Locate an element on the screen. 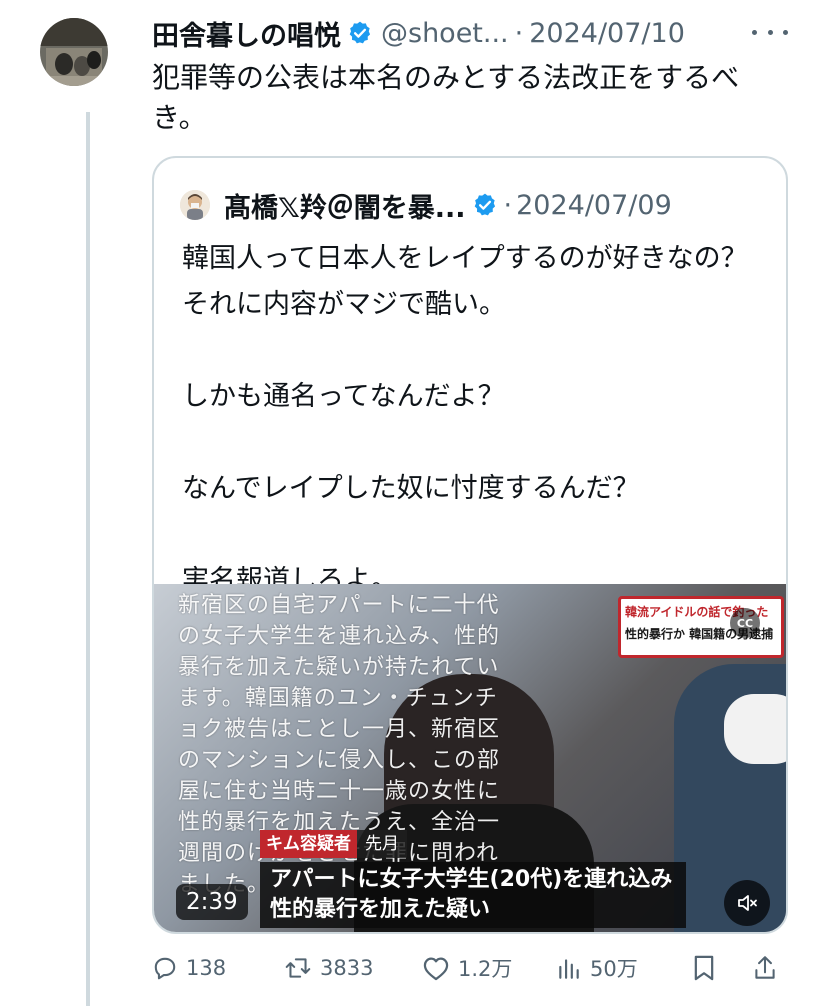 Image resolution: width=828 pixels, height=1006 pixels. bookmark-icon is located at coordinates (704, 968).